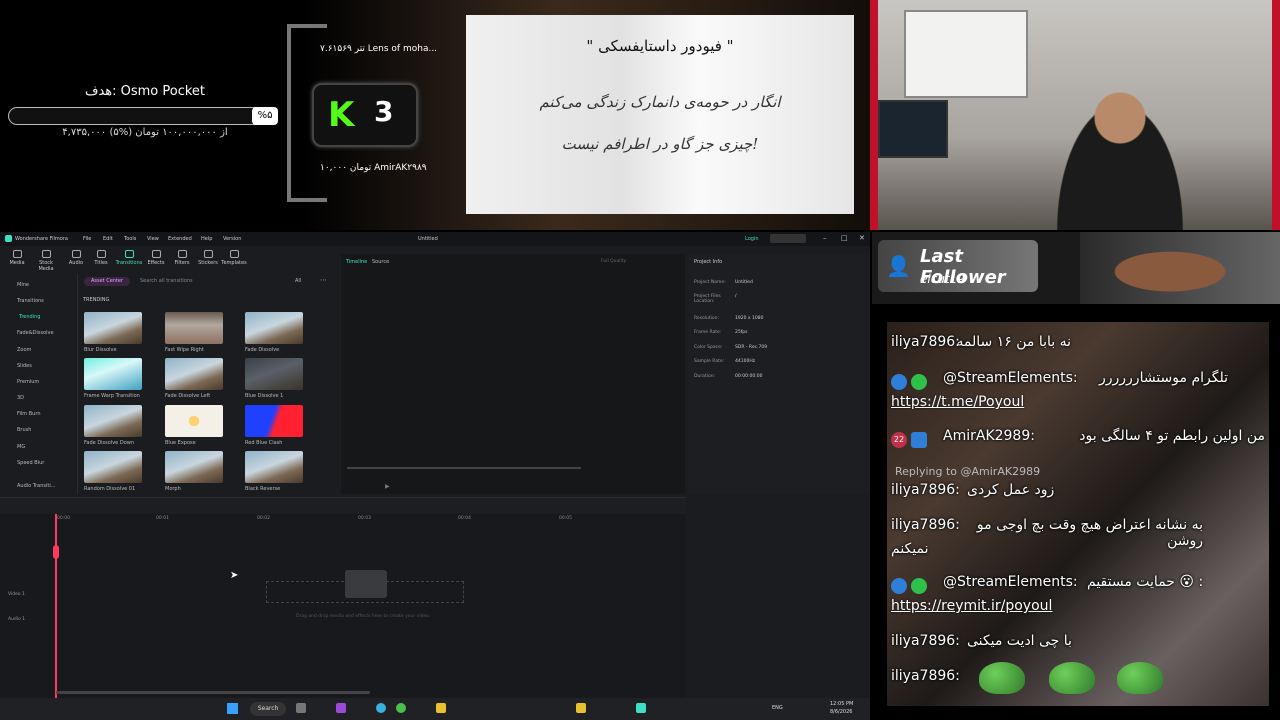 The width and height of the screenshot is (1280, 720). I want to click on side-speed-blur: Speed Blur, so click(30, 463).